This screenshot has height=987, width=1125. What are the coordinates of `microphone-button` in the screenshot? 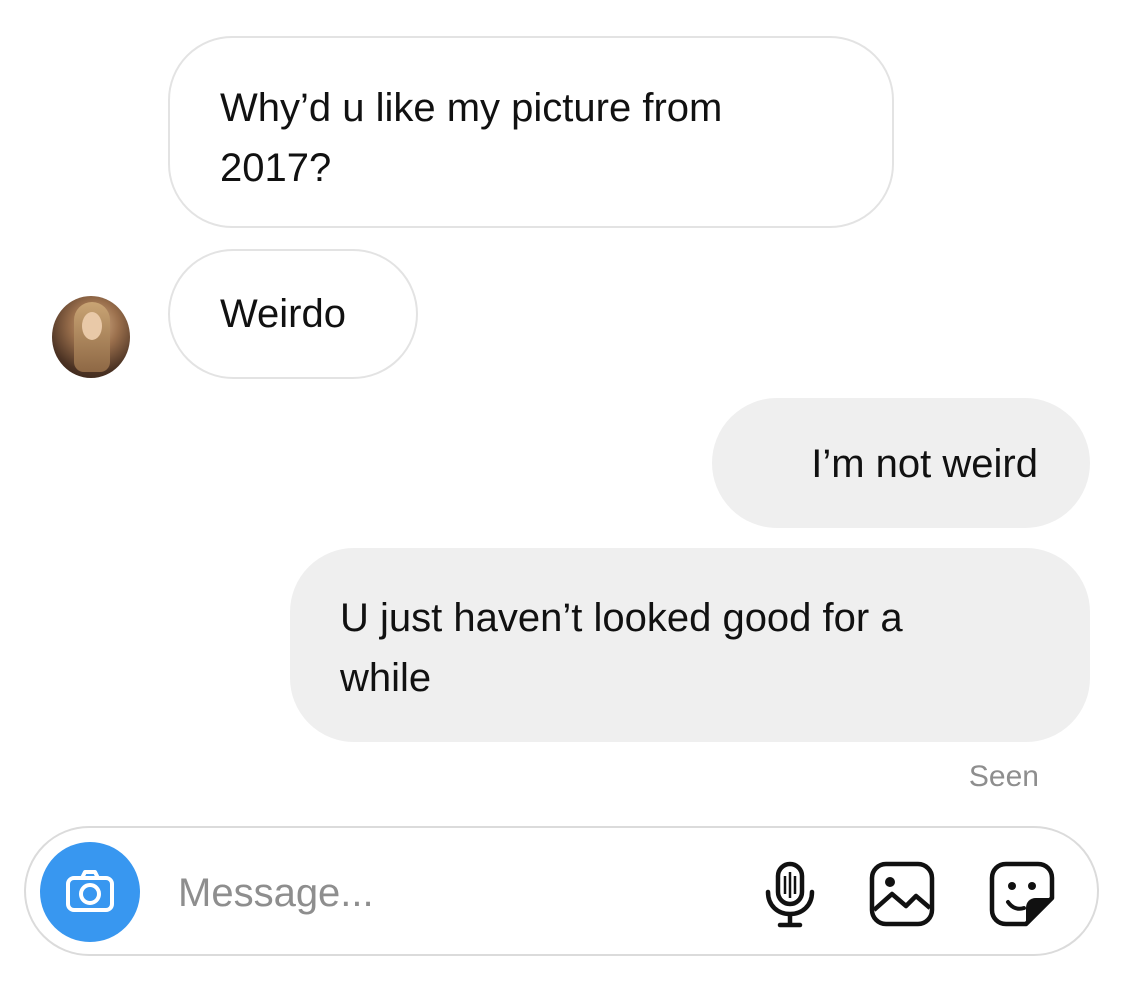 It's located at (790, 894).